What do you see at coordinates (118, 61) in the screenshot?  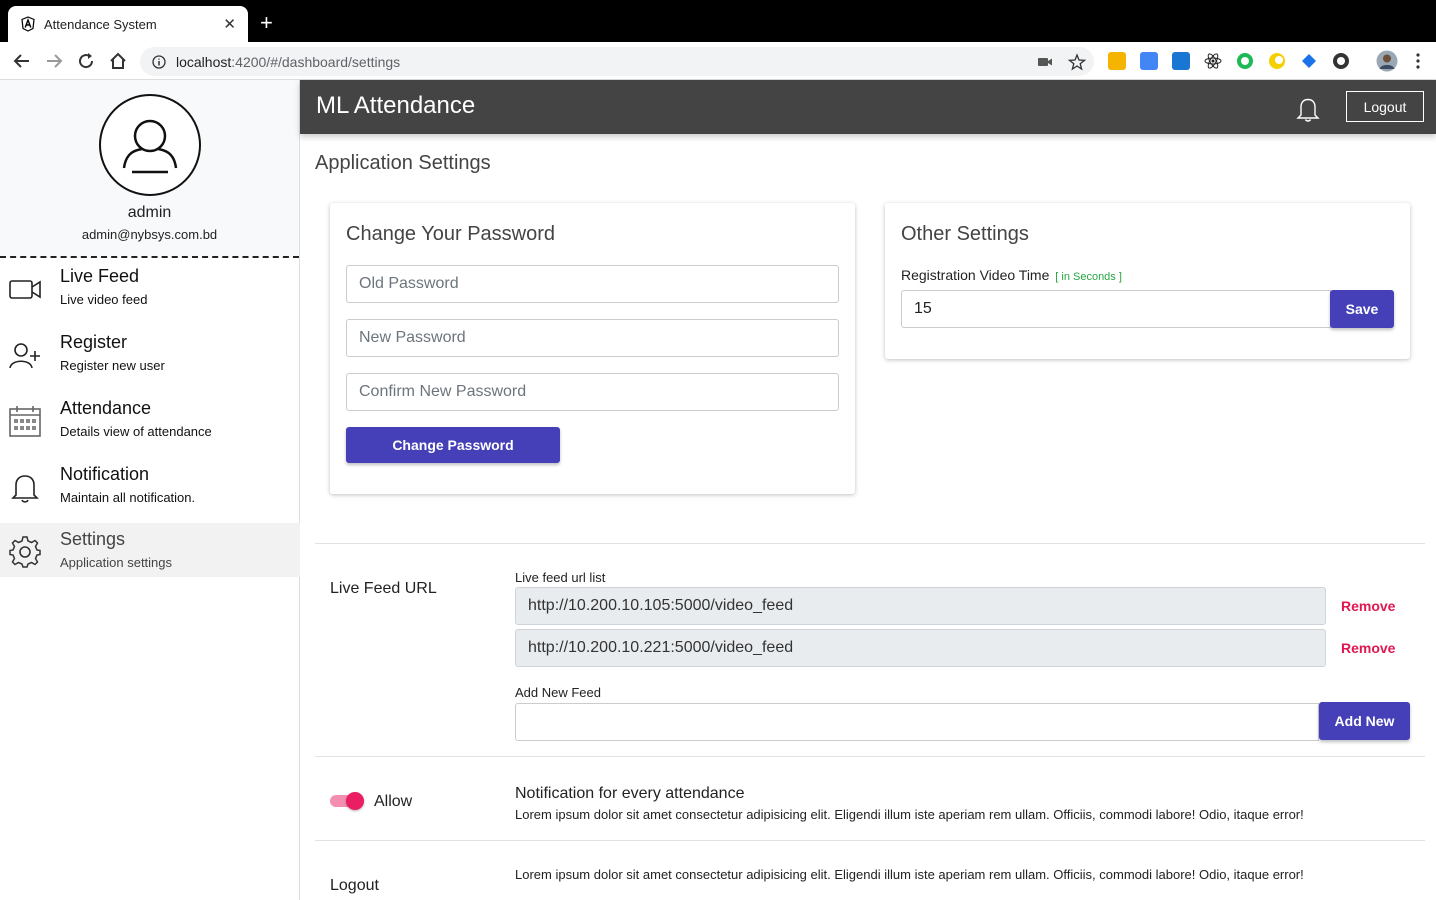 I see `home-icon` at bounding box center [118, 61].